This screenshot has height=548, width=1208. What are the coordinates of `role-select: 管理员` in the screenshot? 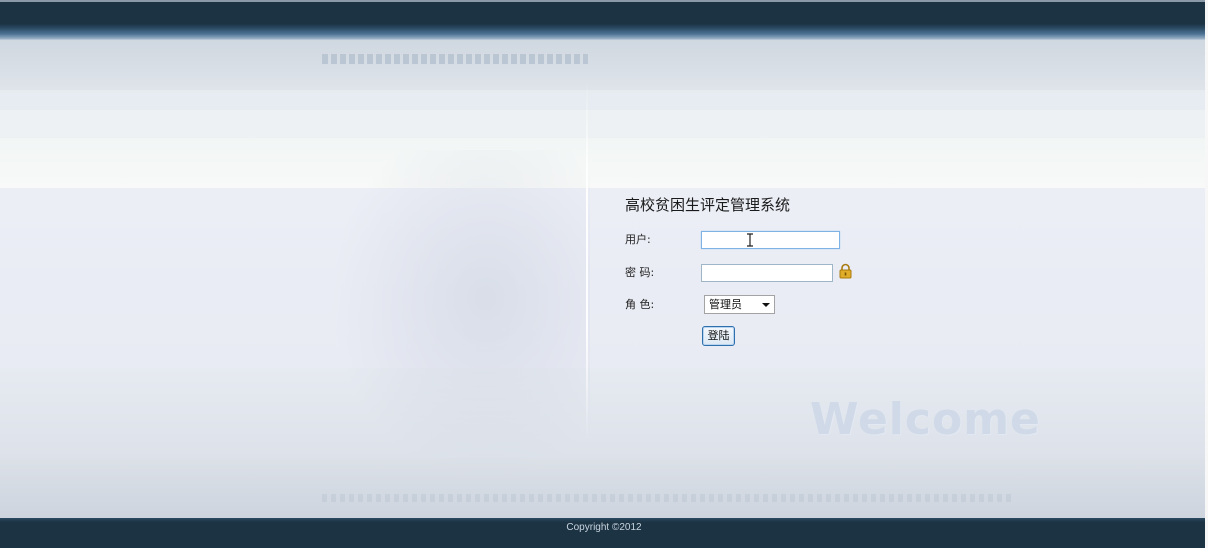 It's located at (739, 304).